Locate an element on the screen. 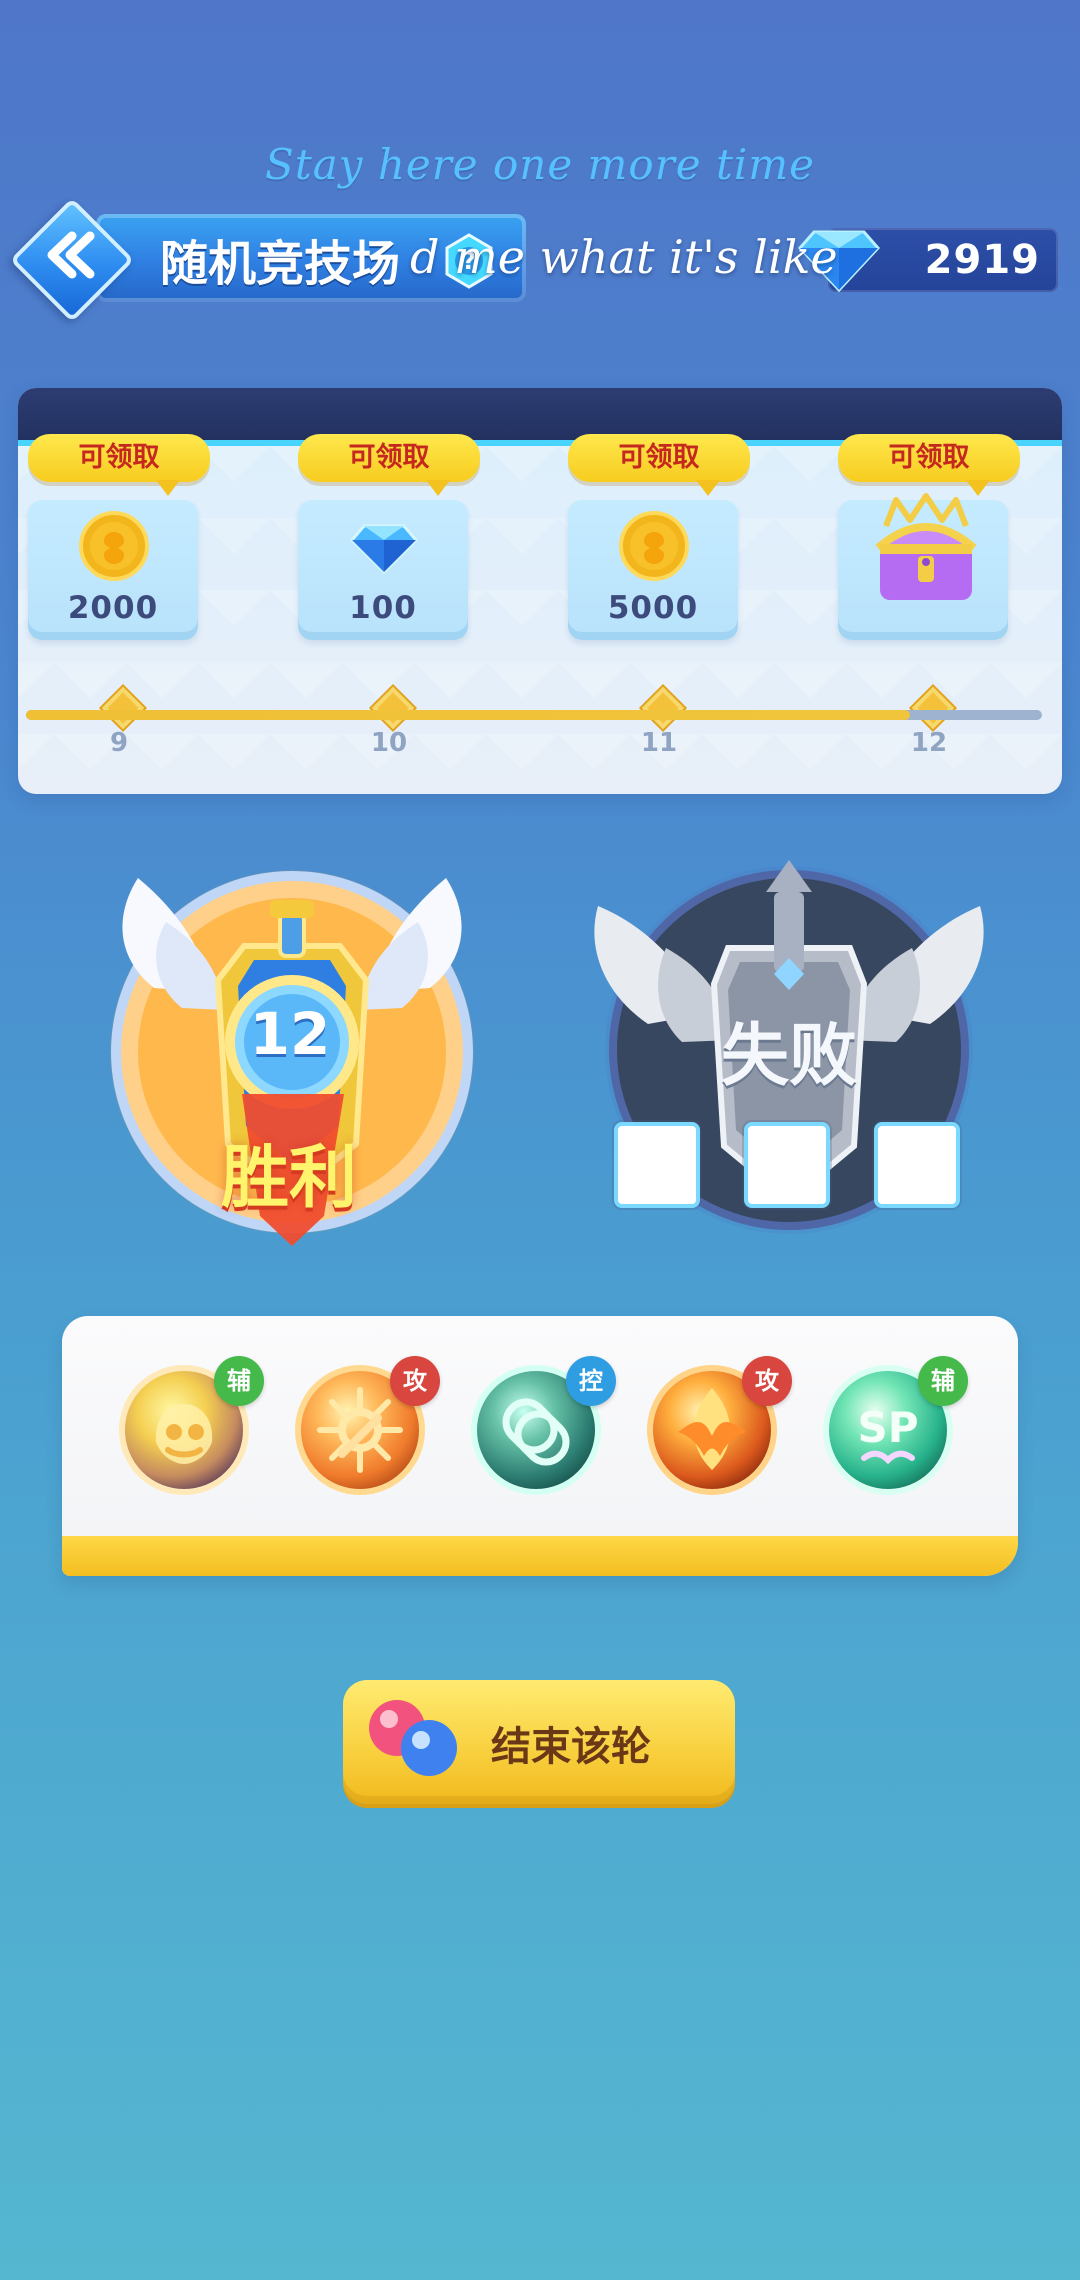 The width and height of the screenshot is (1080, 2280). page-title: 随机竞技场 is located at coordinates (280, 264).